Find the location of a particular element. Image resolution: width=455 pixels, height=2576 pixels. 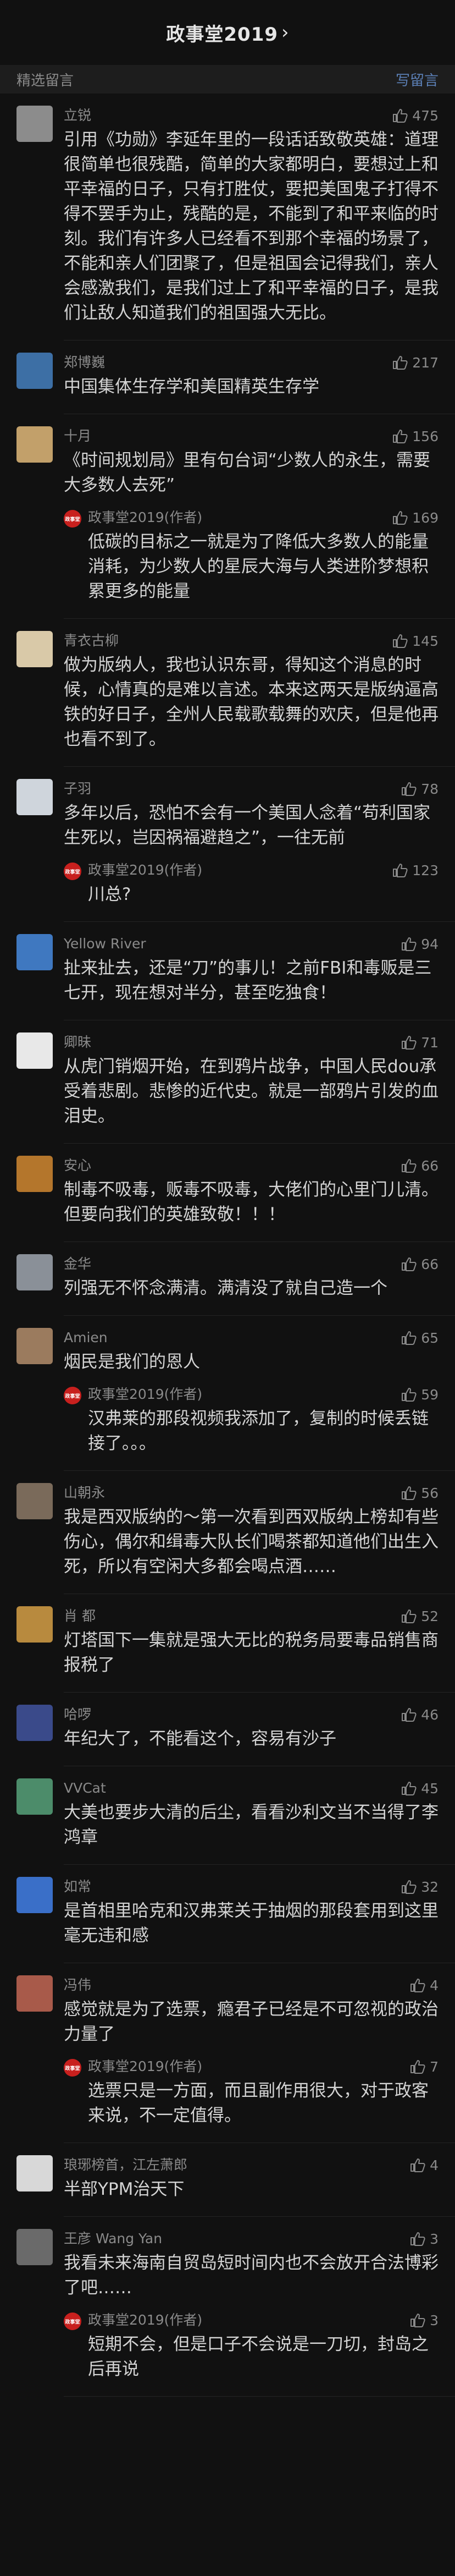

comment-item: 肖 都 52 灯塔国下一集就是强大无比的税务局要毒品销售商报税了 is located at coordinates (227, 1643).